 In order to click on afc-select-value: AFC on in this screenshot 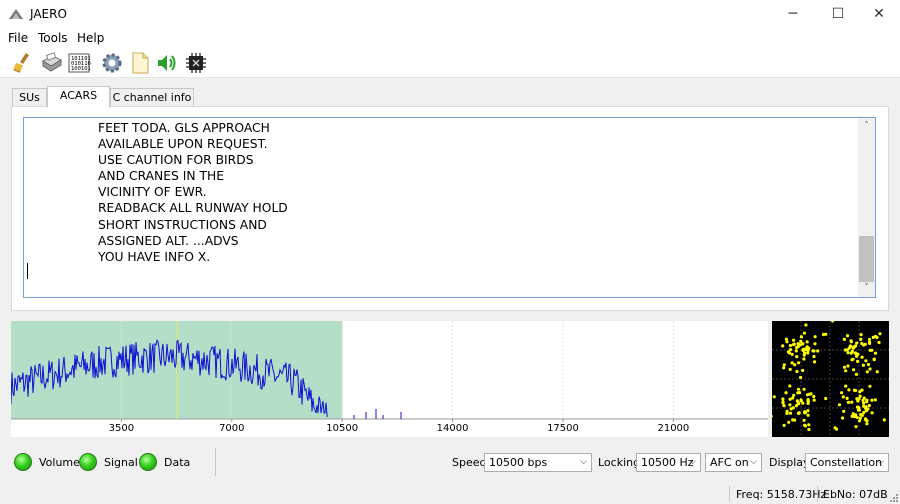, I will do `click(729, 462)`.